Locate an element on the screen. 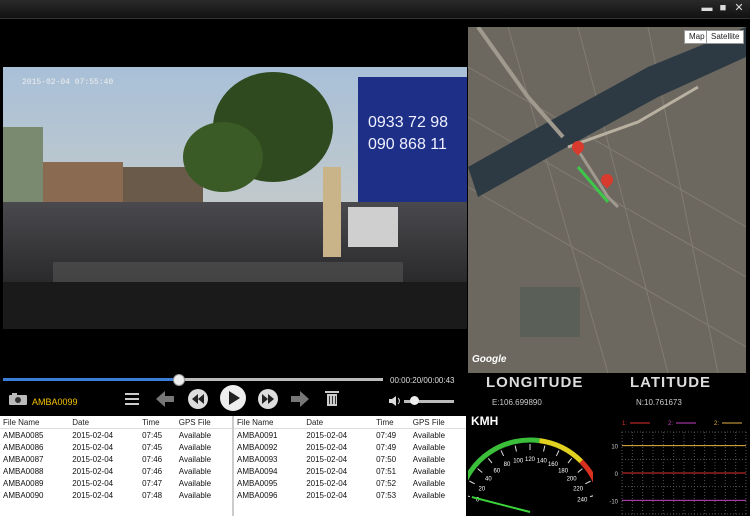 The height and width of the screenshot is (516, 750). cell-file-name: AMBA0086 is located at coordinates (23, 447).